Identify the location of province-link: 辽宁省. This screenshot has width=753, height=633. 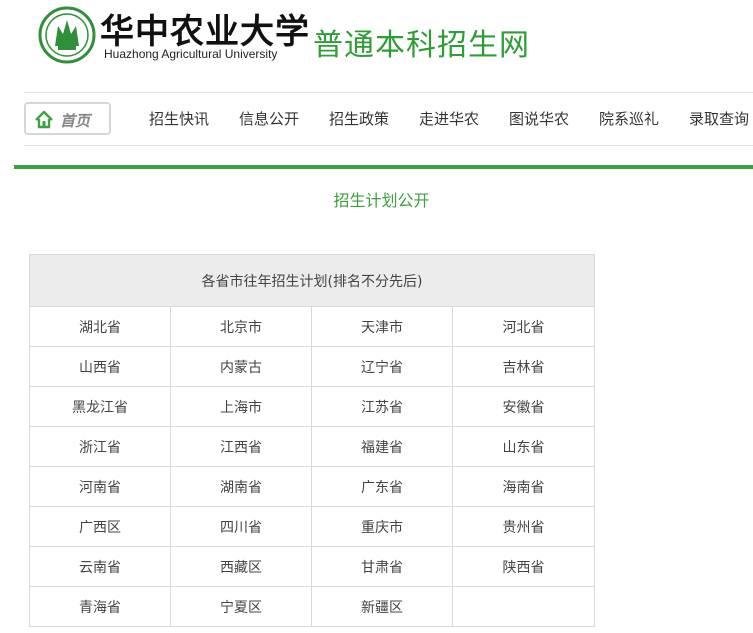
(382, 366).